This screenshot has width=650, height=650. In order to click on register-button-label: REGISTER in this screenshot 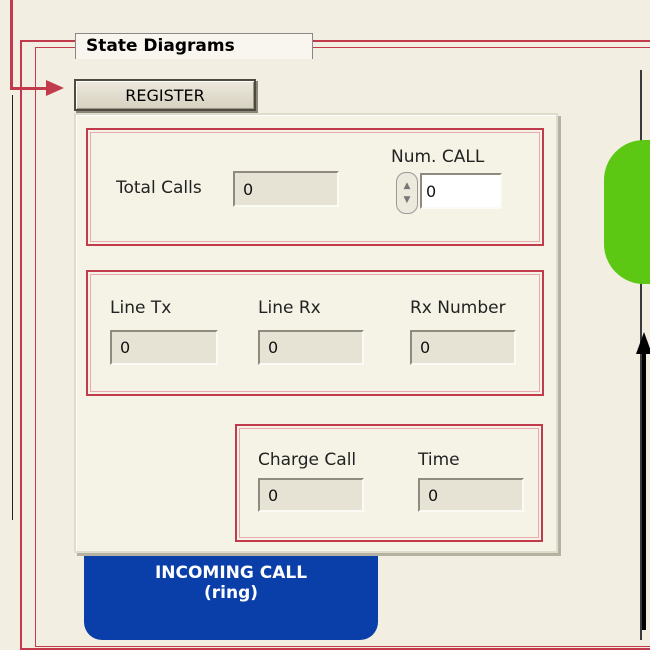, I will do `click(165, 95)`.